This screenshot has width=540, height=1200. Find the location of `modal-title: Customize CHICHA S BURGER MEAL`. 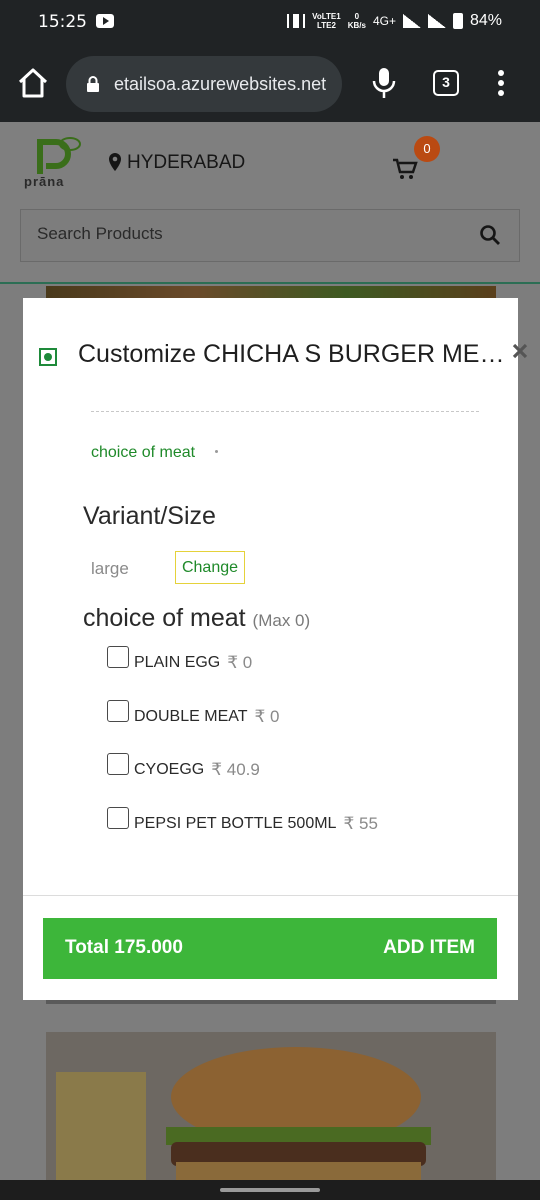

modal-title: Customize CHICHA S BURGER MEAL is located at coordinates (292, 354).